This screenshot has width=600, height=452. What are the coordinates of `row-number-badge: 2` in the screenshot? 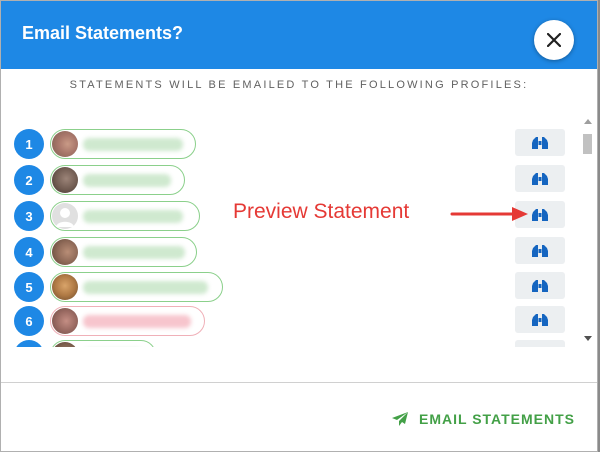 It's located at (29, 180).